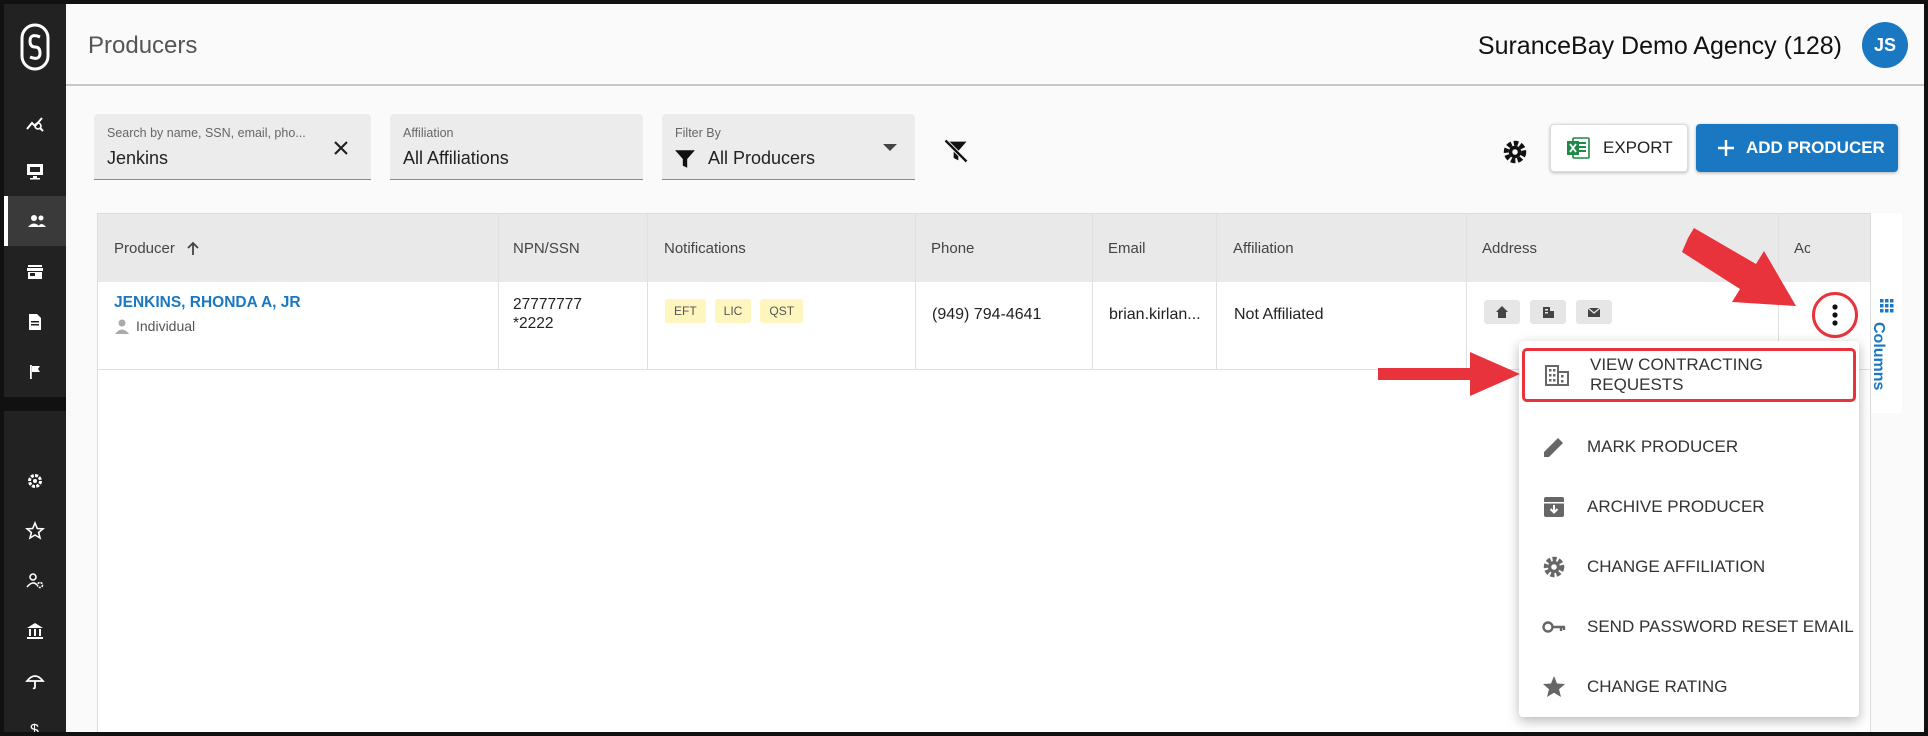 Image resolution: width=1928 pixels, height=736 pixels. Describe the element at coordinates (1554, 686) in the screenshot. I see `star-icon` at that location.